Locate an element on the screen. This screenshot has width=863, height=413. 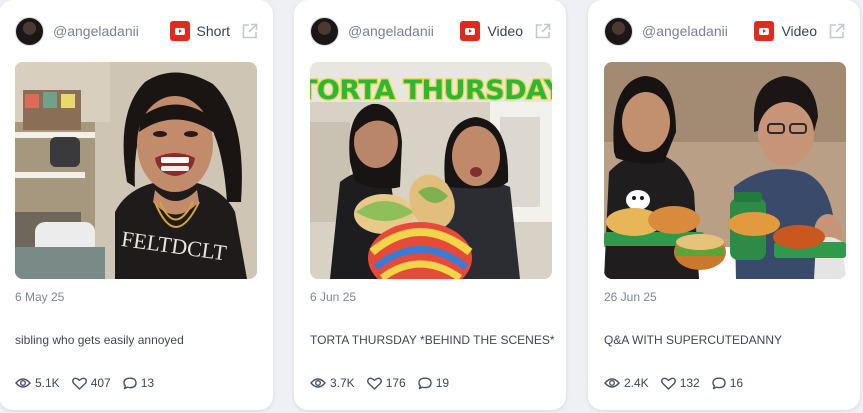
views-stat: 5.1K is located at coordinates (37, 383).